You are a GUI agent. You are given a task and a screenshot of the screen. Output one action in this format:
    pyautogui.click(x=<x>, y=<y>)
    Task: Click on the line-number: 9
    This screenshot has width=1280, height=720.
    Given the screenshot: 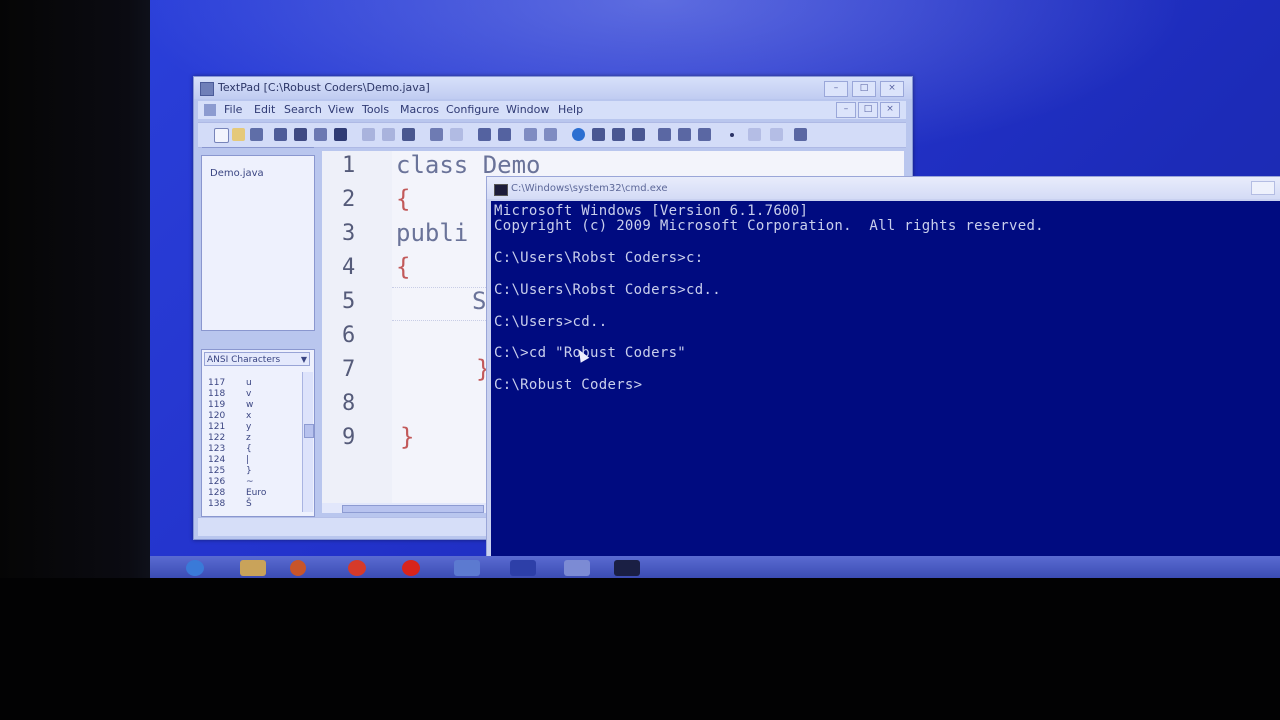 What is the action you would take?
    pyautogui.click(x=349, y=437)
    